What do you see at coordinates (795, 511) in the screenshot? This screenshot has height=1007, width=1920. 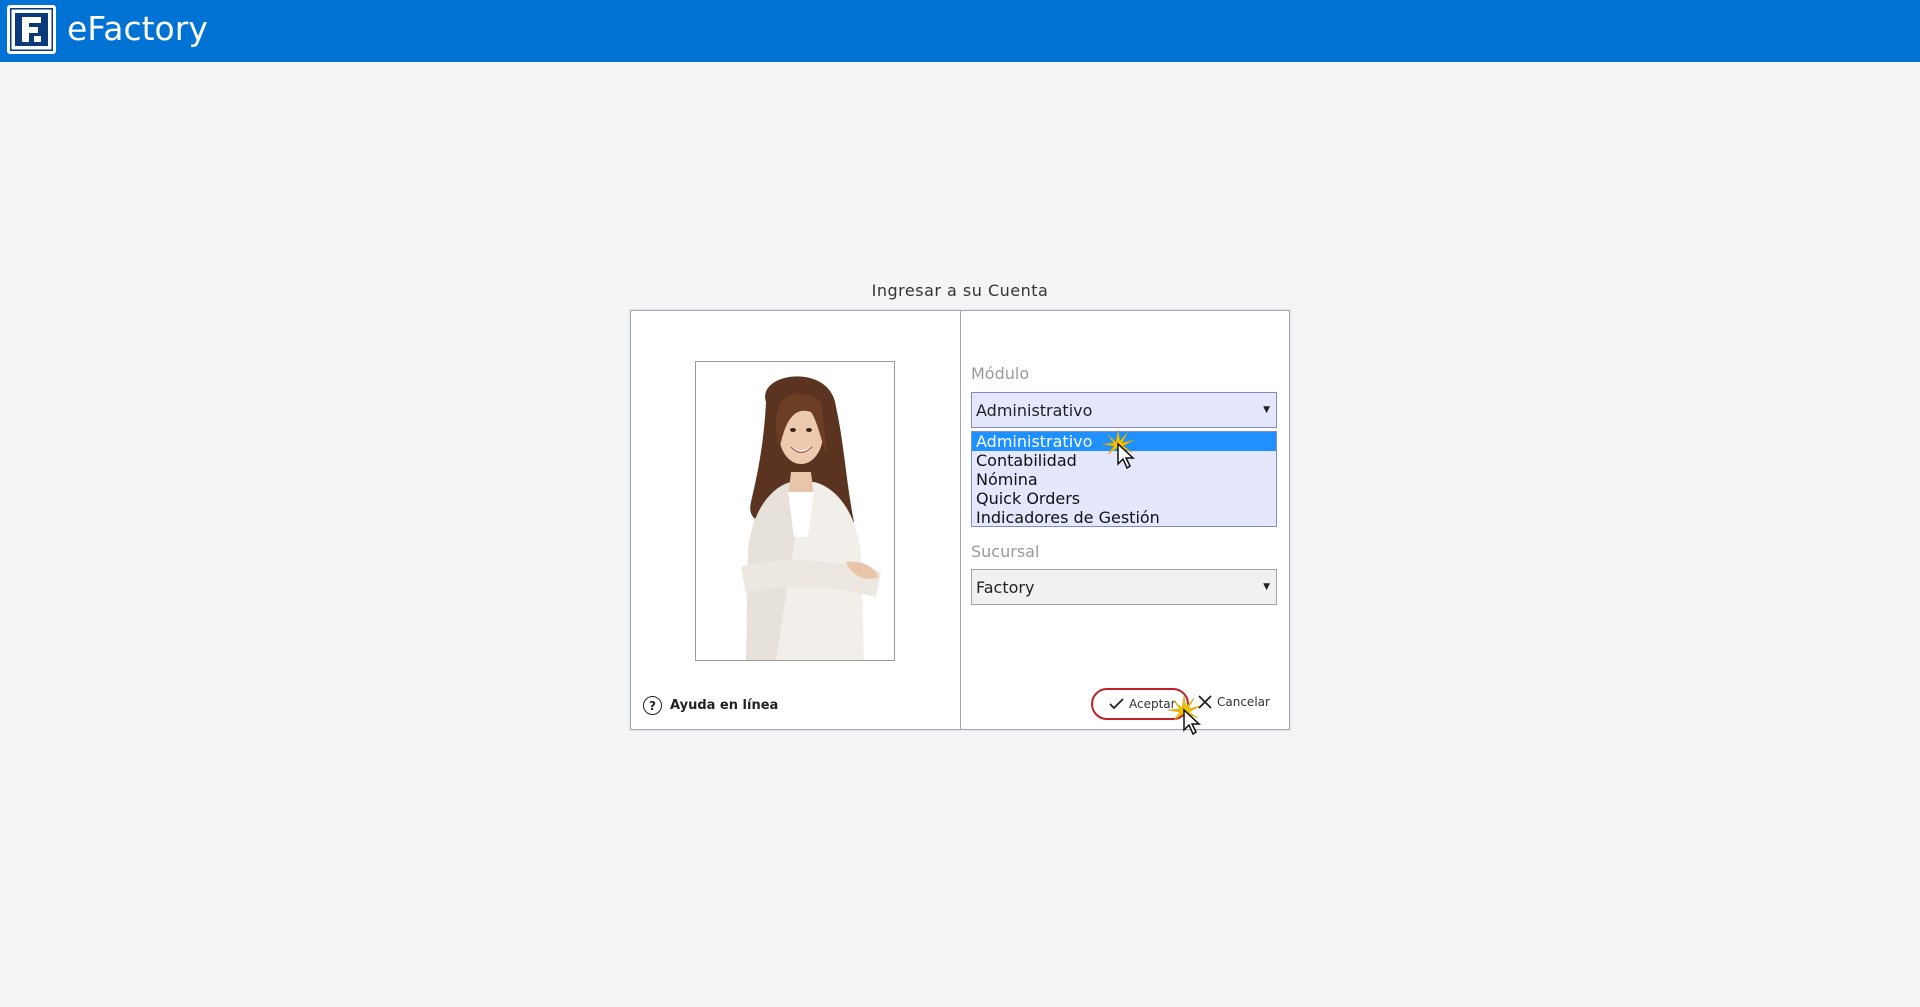 I see `user-photo` at bounding box center [795, 511].